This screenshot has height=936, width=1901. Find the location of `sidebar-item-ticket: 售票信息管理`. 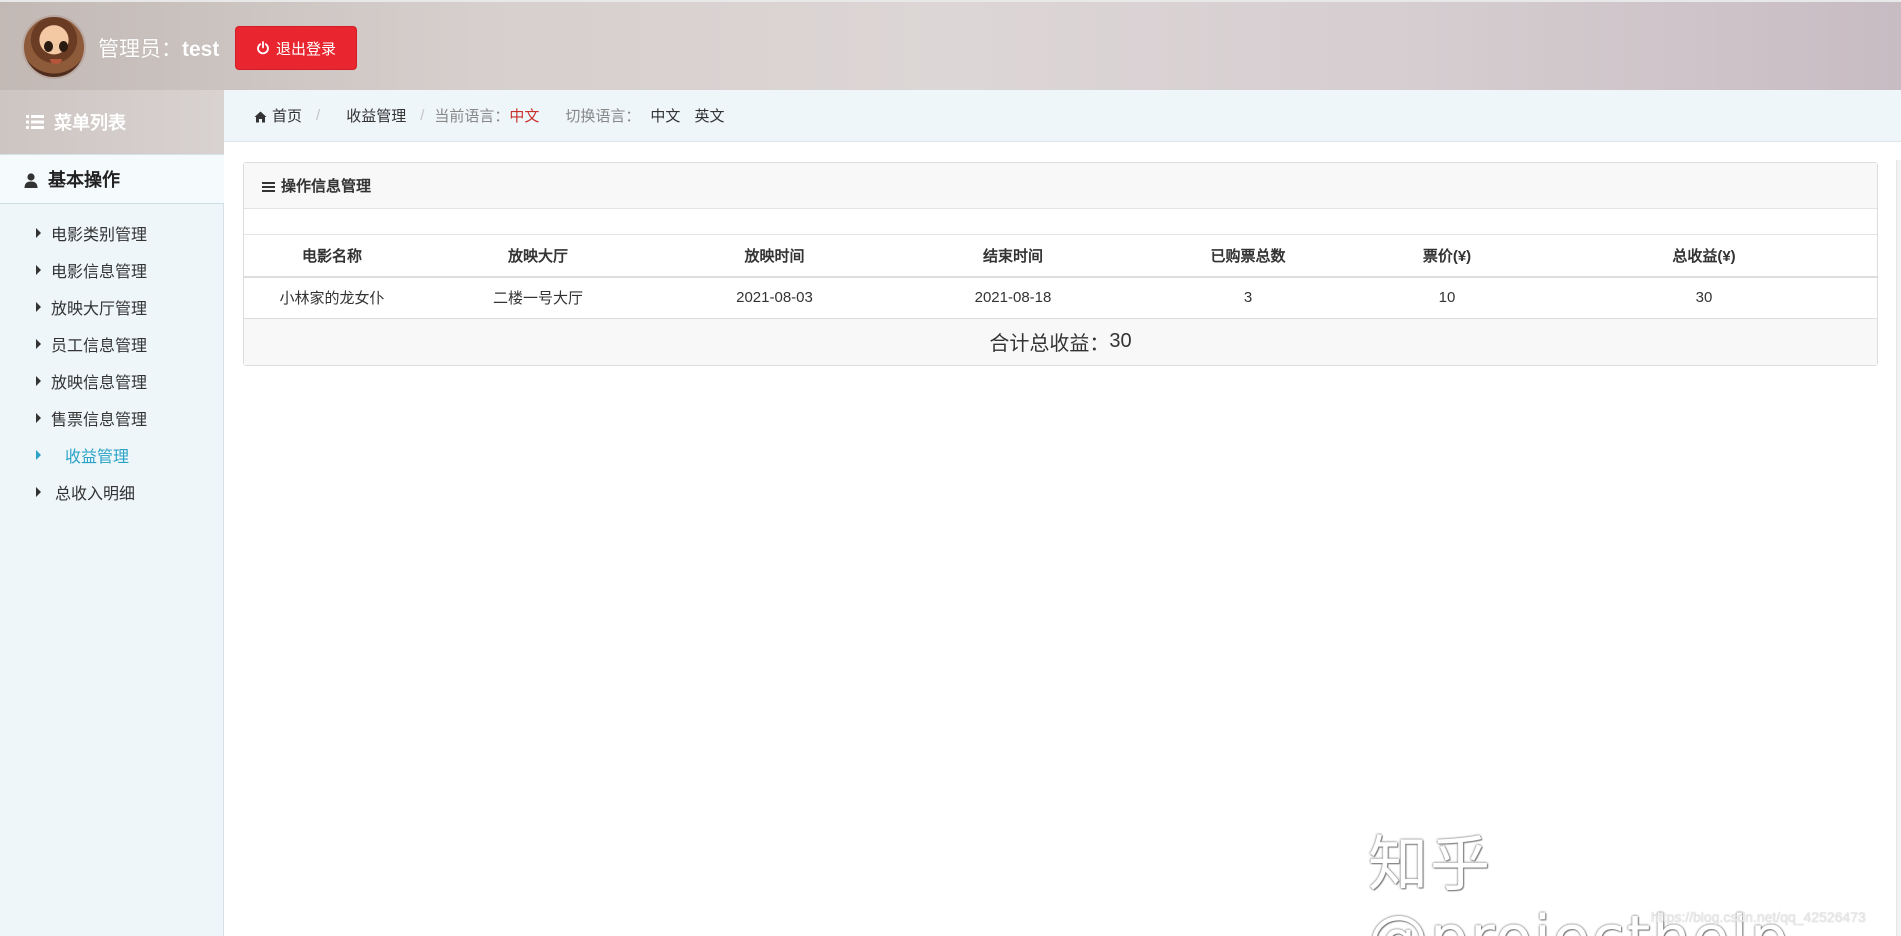

sidebar-item-ticket: 售票信息管理 is located at coordinates (112, 417).